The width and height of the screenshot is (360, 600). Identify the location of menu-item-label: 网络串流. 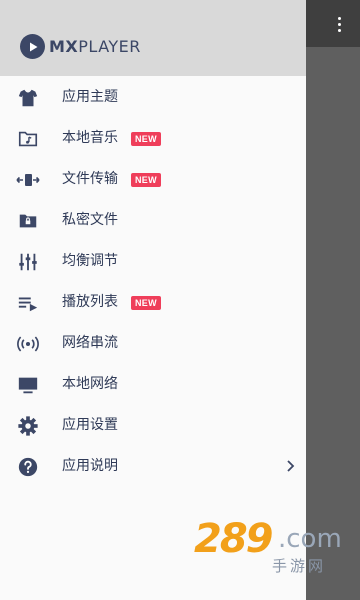
(90, 343).